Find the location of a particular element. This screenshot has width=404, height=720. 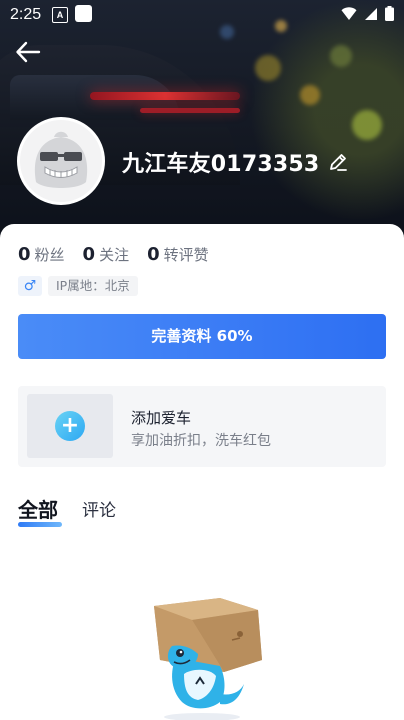

profile-tags: ♂ IP属地：北京 is located at coordinates (78, 286).